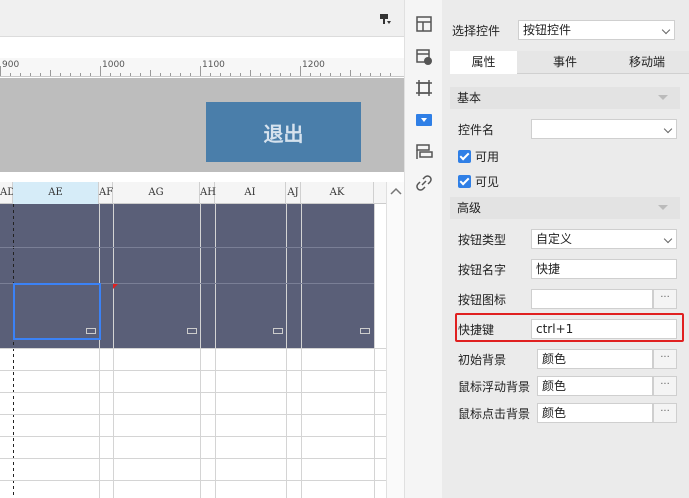 The width and height of the screenshot is (689, 498). What do you see at coordinates (395, 340) in the screenshot?
I see `vertical-scrollbar` at bounding box center [395, 340].